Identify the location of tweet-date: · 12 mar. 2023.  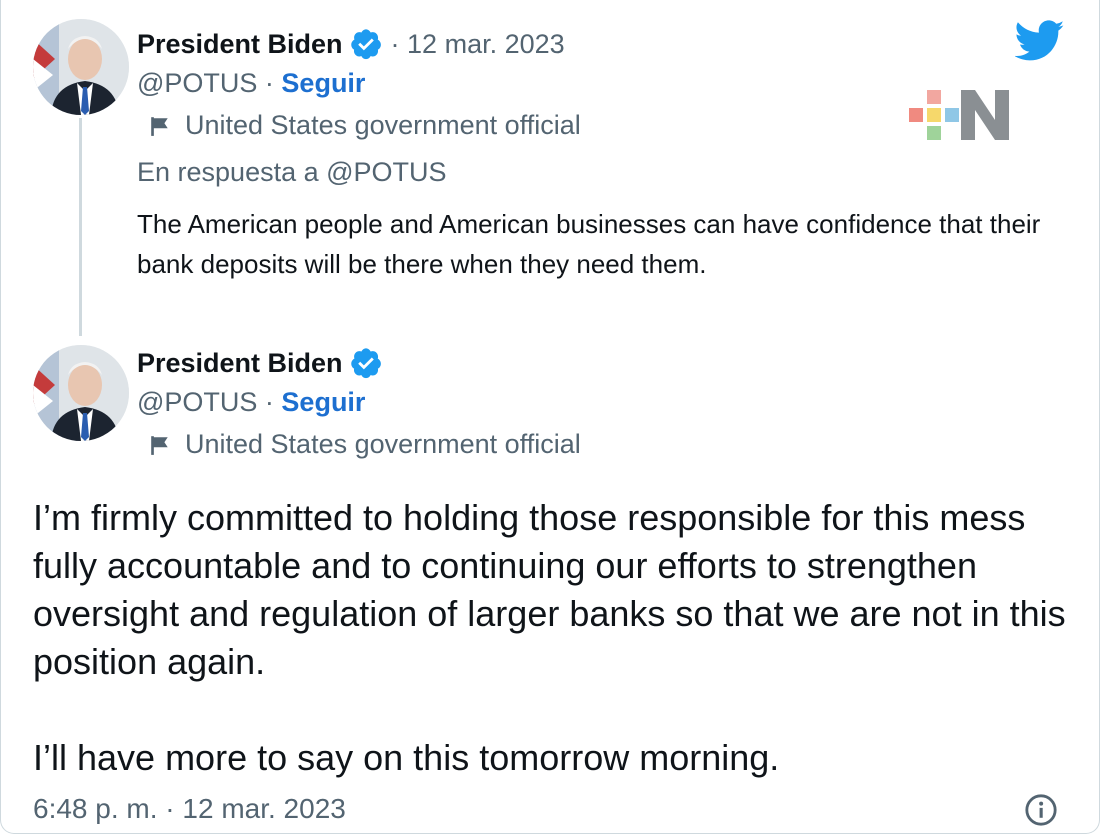
(478, 44).